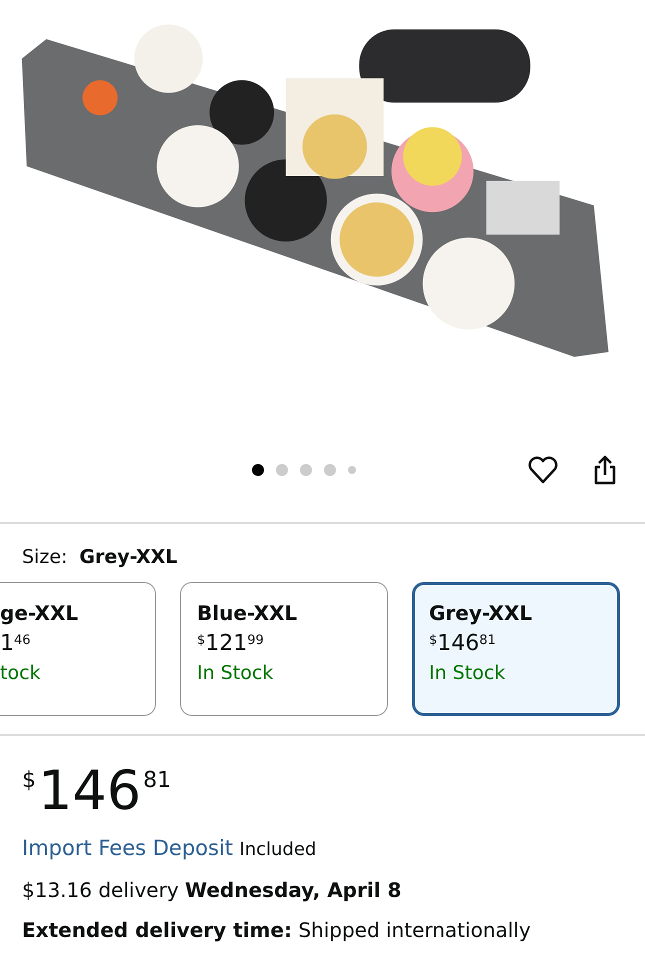  Describe the element at coordinates (276, 930) in the screenshot. I see `extended-delivery-text: Extended delivery time: Shipped internationally` at that location.